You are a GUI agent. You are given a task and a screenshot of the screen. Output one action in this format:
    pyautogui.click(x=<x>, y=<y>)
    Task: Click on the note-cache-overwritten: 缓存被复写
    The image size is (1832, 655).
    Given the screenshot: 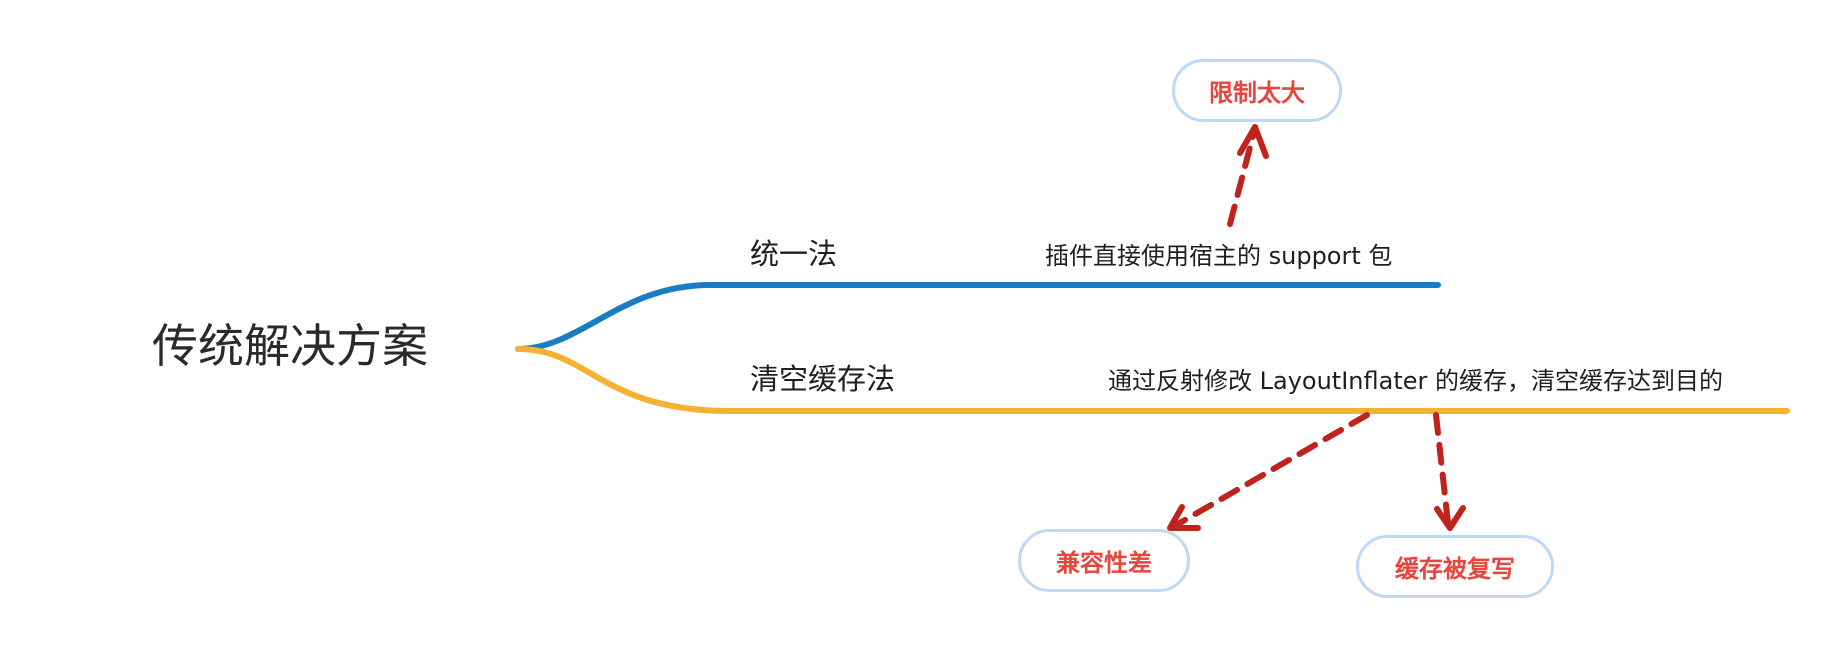 What is the action you would take?
    pyautogui.click(x=1455, y=566)
    